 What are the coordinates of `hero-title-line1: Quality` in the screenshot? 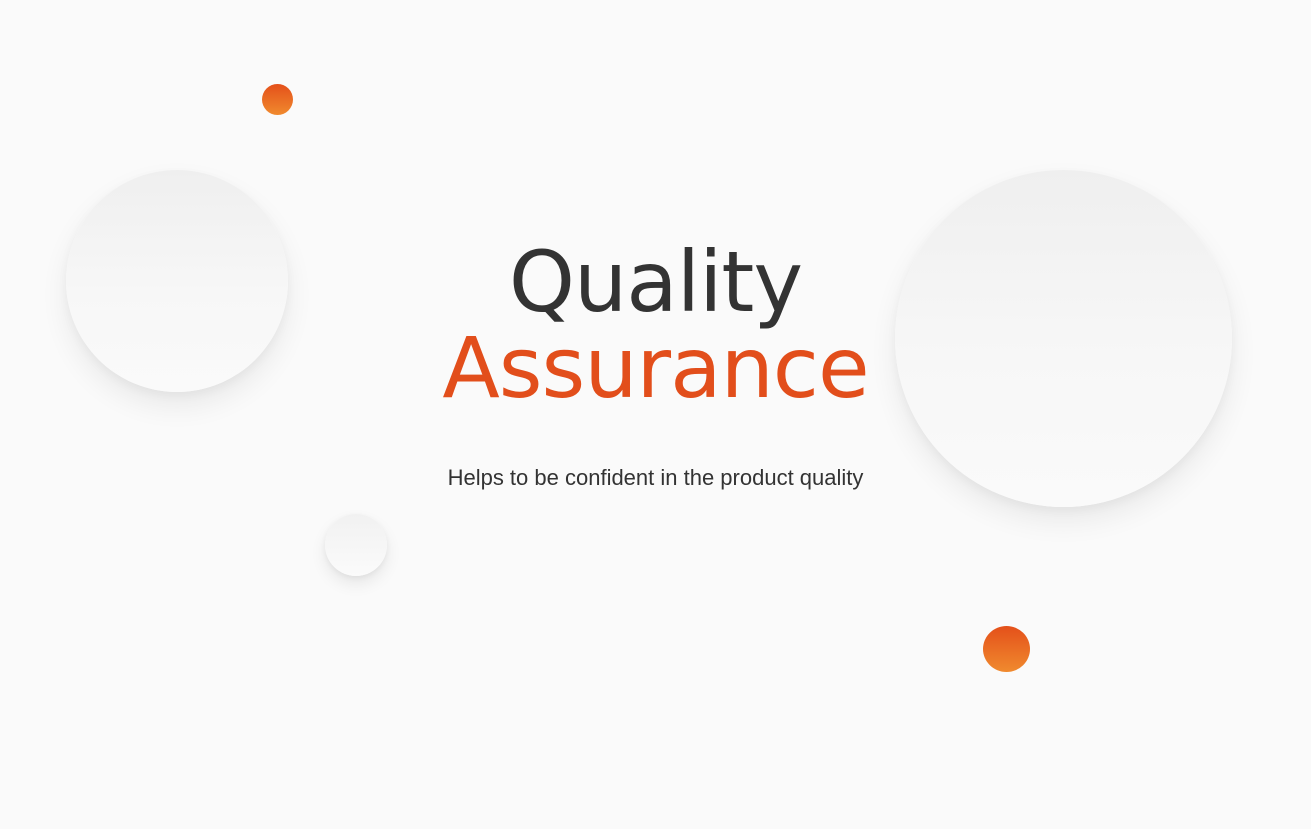 It's located at (655, 282).